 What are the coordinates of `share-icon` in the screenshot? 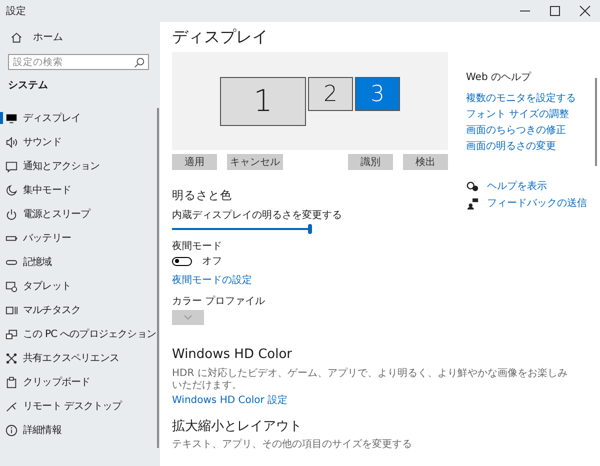 It's located at (11, 358).